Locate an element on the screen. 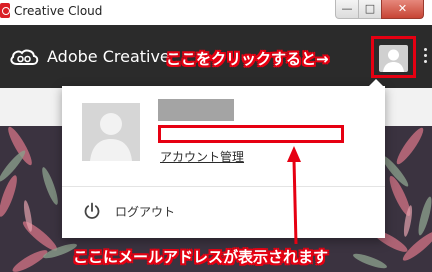 The image size is (432, 272). redacted-user-name is located at coordinates (196, 110).